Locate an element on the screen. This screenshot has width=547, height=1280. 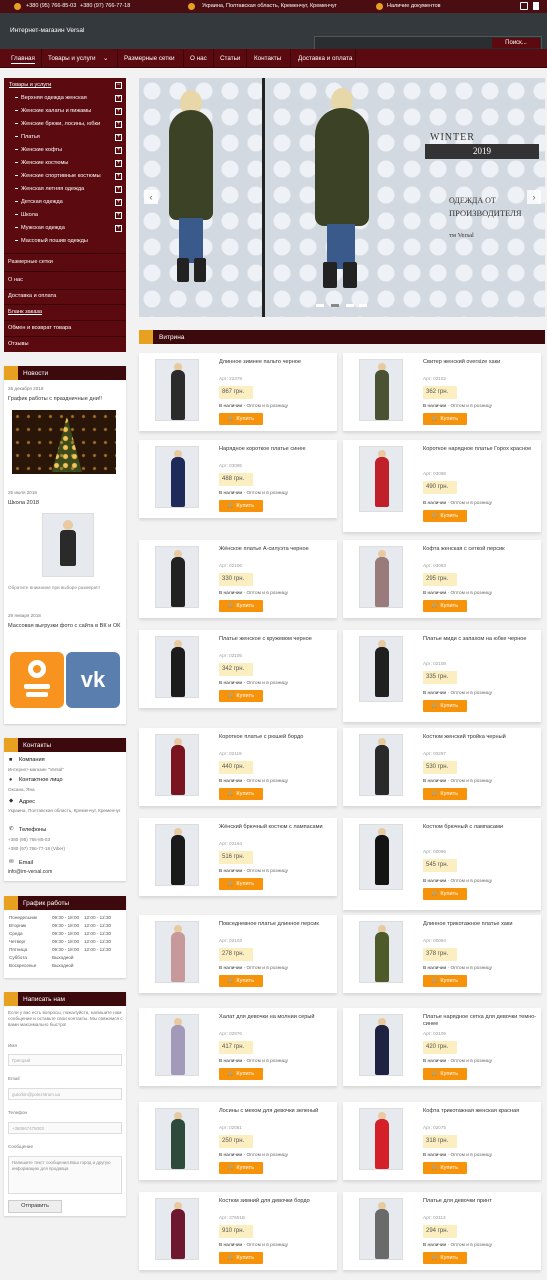
product-title: Кофта трикотажная женская красная is located at coordinates (480, 1111).